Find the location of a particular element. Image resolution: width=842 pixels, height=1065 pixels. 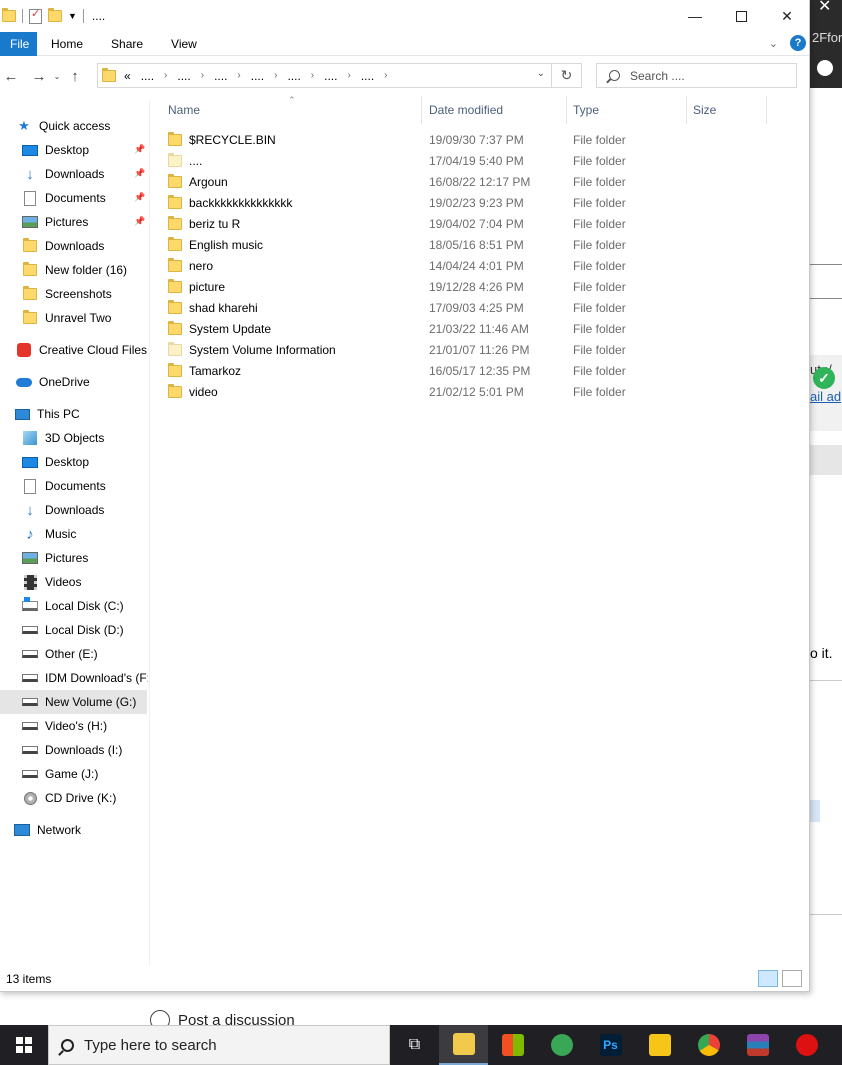

sidebar-item-drive-g: New Volume (G:) is located at coordinates (73, 702).